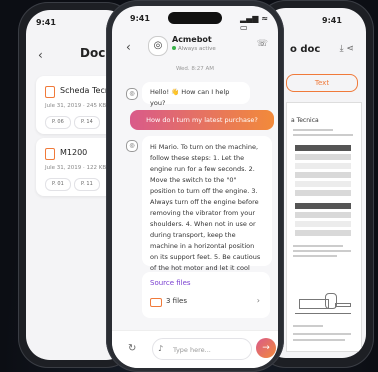 This screenshot has height=372, width=378. I want to click on page-chip: P. 14, so click(87, 122).